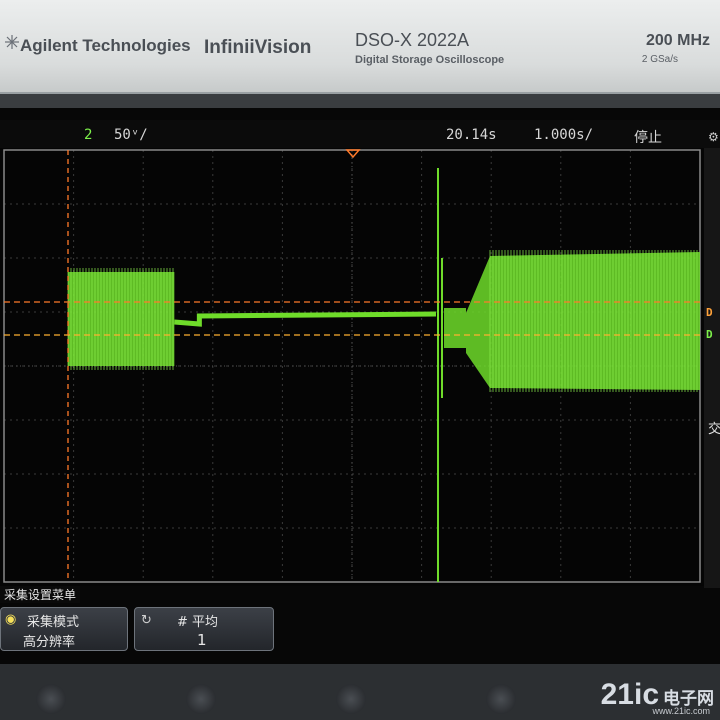  What do you see at coordinates (146, 620) in the screenshot?
I see `rotate-knob-icon: ↻` at bounding box center [146, 620].